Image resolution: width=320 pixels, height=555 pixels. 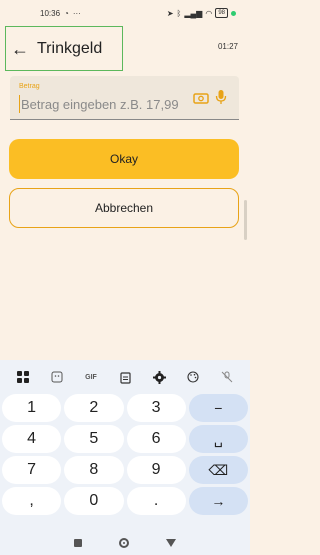 I want to click on bluetooth-icon: ᛒ, so click(x=179, y=13).